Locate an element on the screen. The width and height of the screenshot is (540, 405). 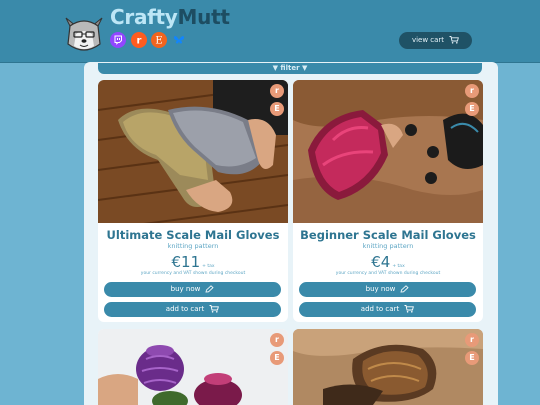
product-price: €11 + tax is located at coordinates (193, 262).